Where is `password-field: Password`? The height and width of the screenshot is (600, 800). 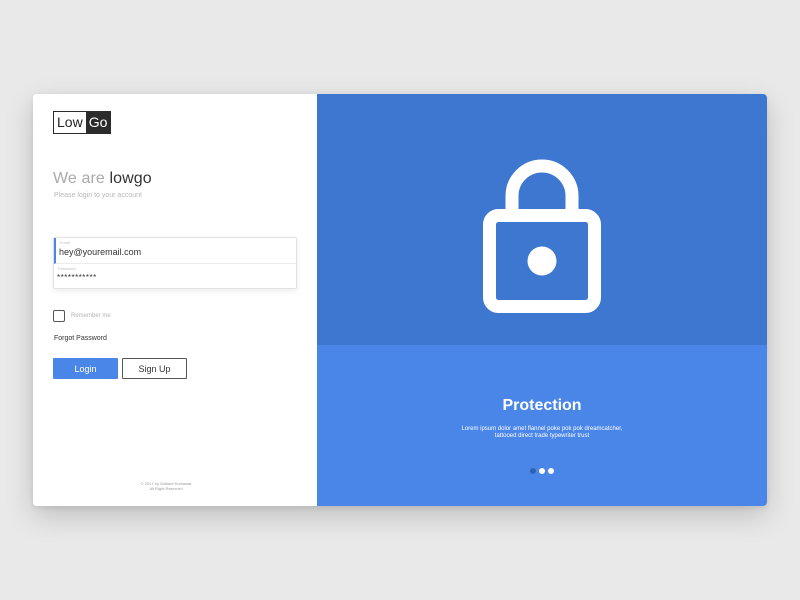 password-field: Password is located at coordinates (175, 276).